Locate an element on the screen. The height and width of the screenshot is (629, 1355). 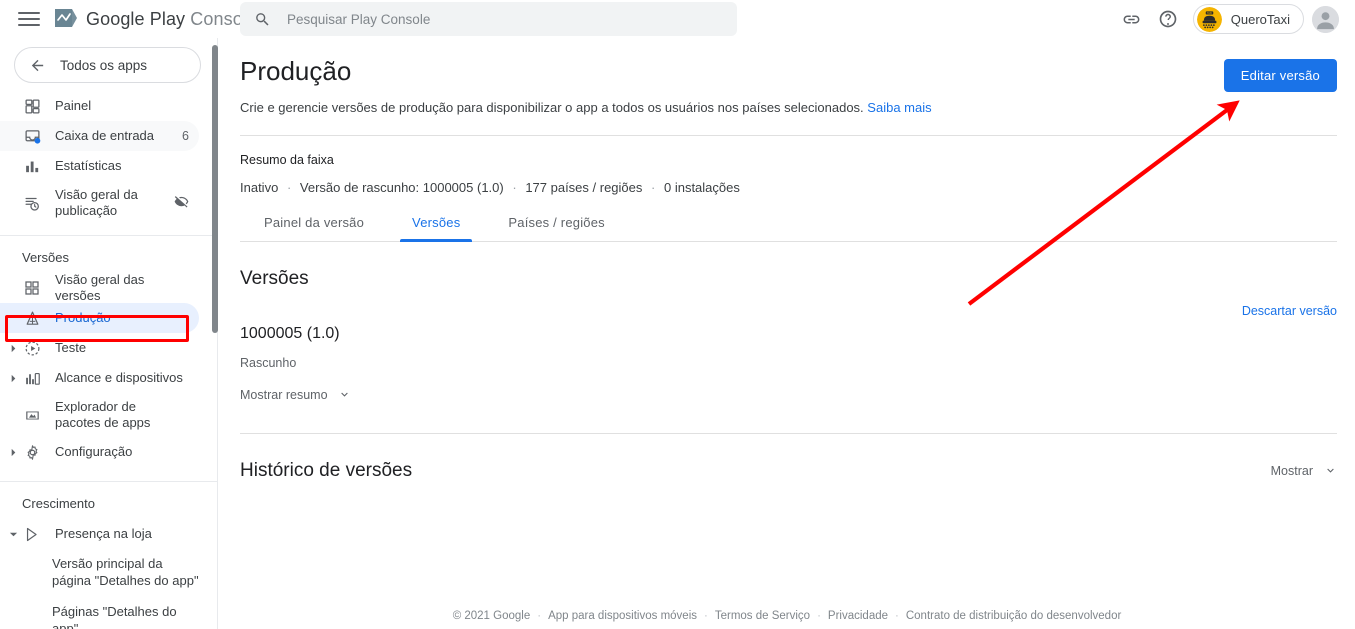
track-summary-draft-version: Versão de rascunho: 1000005 (1.0) is located at coordinates (401, 187).